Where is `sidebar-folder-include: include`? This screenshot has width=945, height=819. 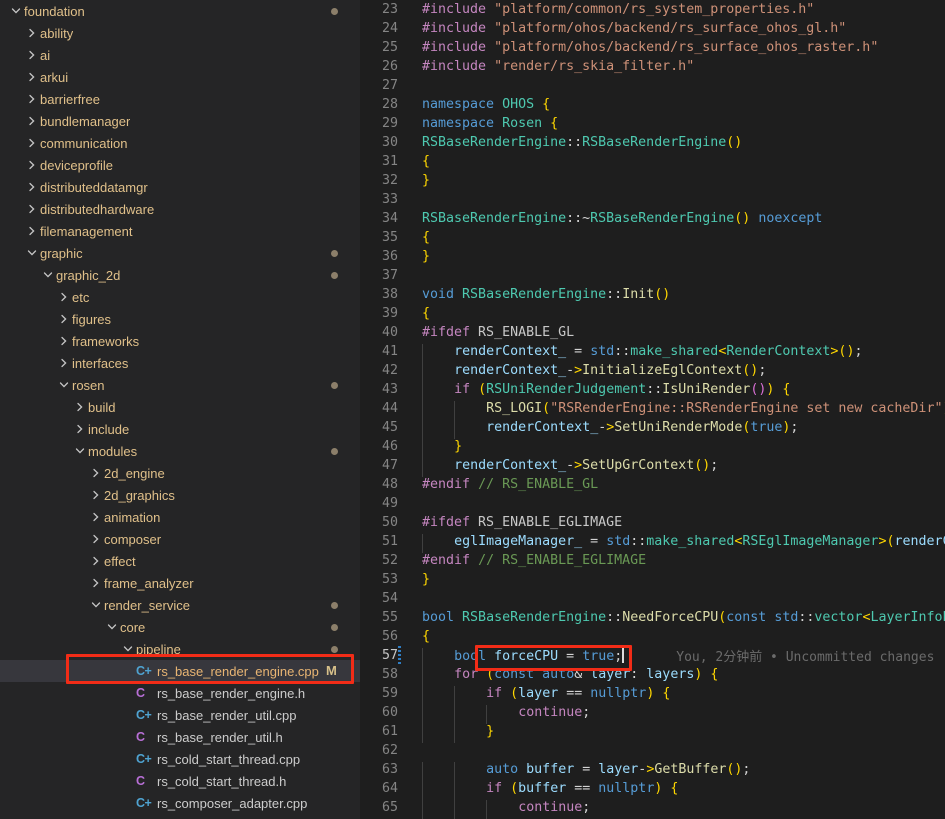
sidebar-folder-include: include is located at coordinates (180, 429).